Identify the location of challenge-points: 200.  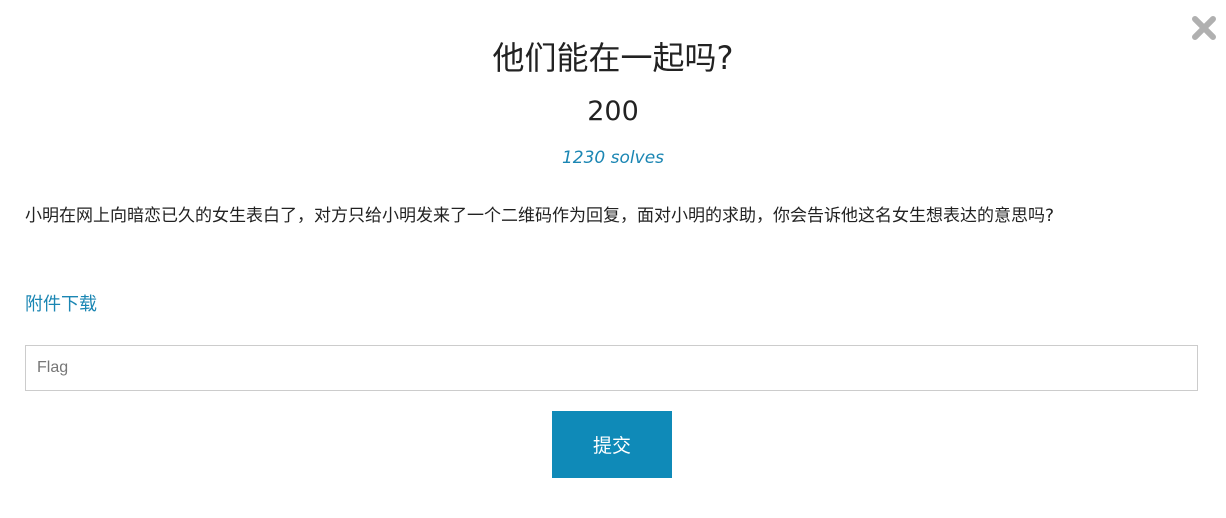
(613, 111).